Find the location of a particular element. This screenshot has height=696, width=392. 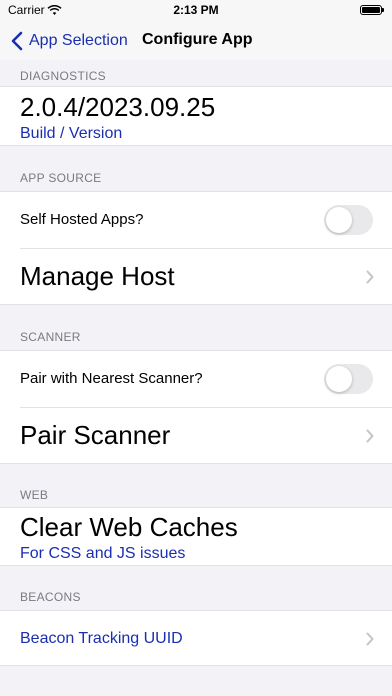

pair-scanner-row: Pair Scanner is located at coordinates (196, 436).